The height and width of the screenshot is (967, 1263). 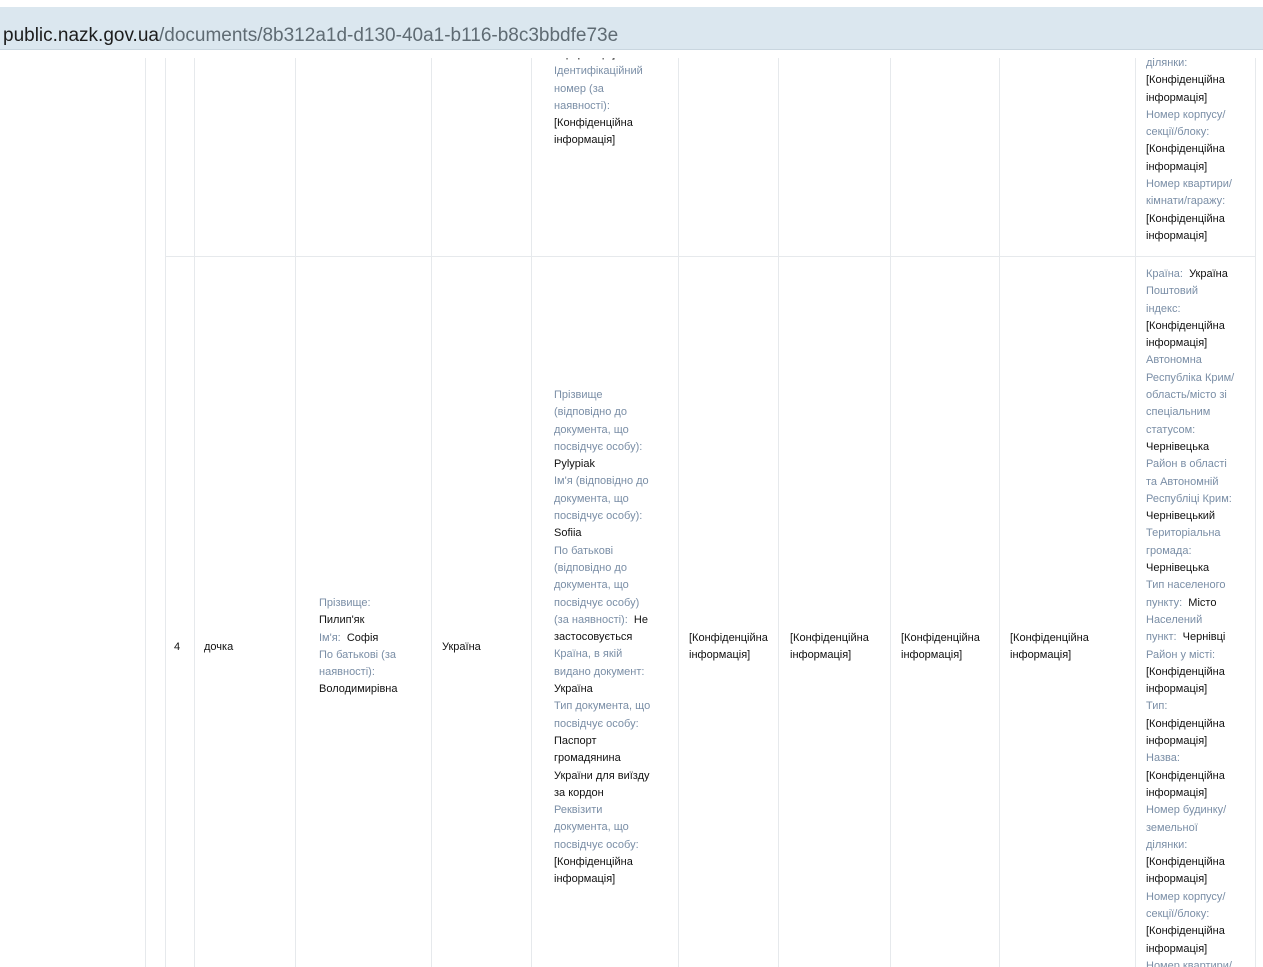 I want to click on text-line: Номер будинку/, so click(x=1199, y=810).